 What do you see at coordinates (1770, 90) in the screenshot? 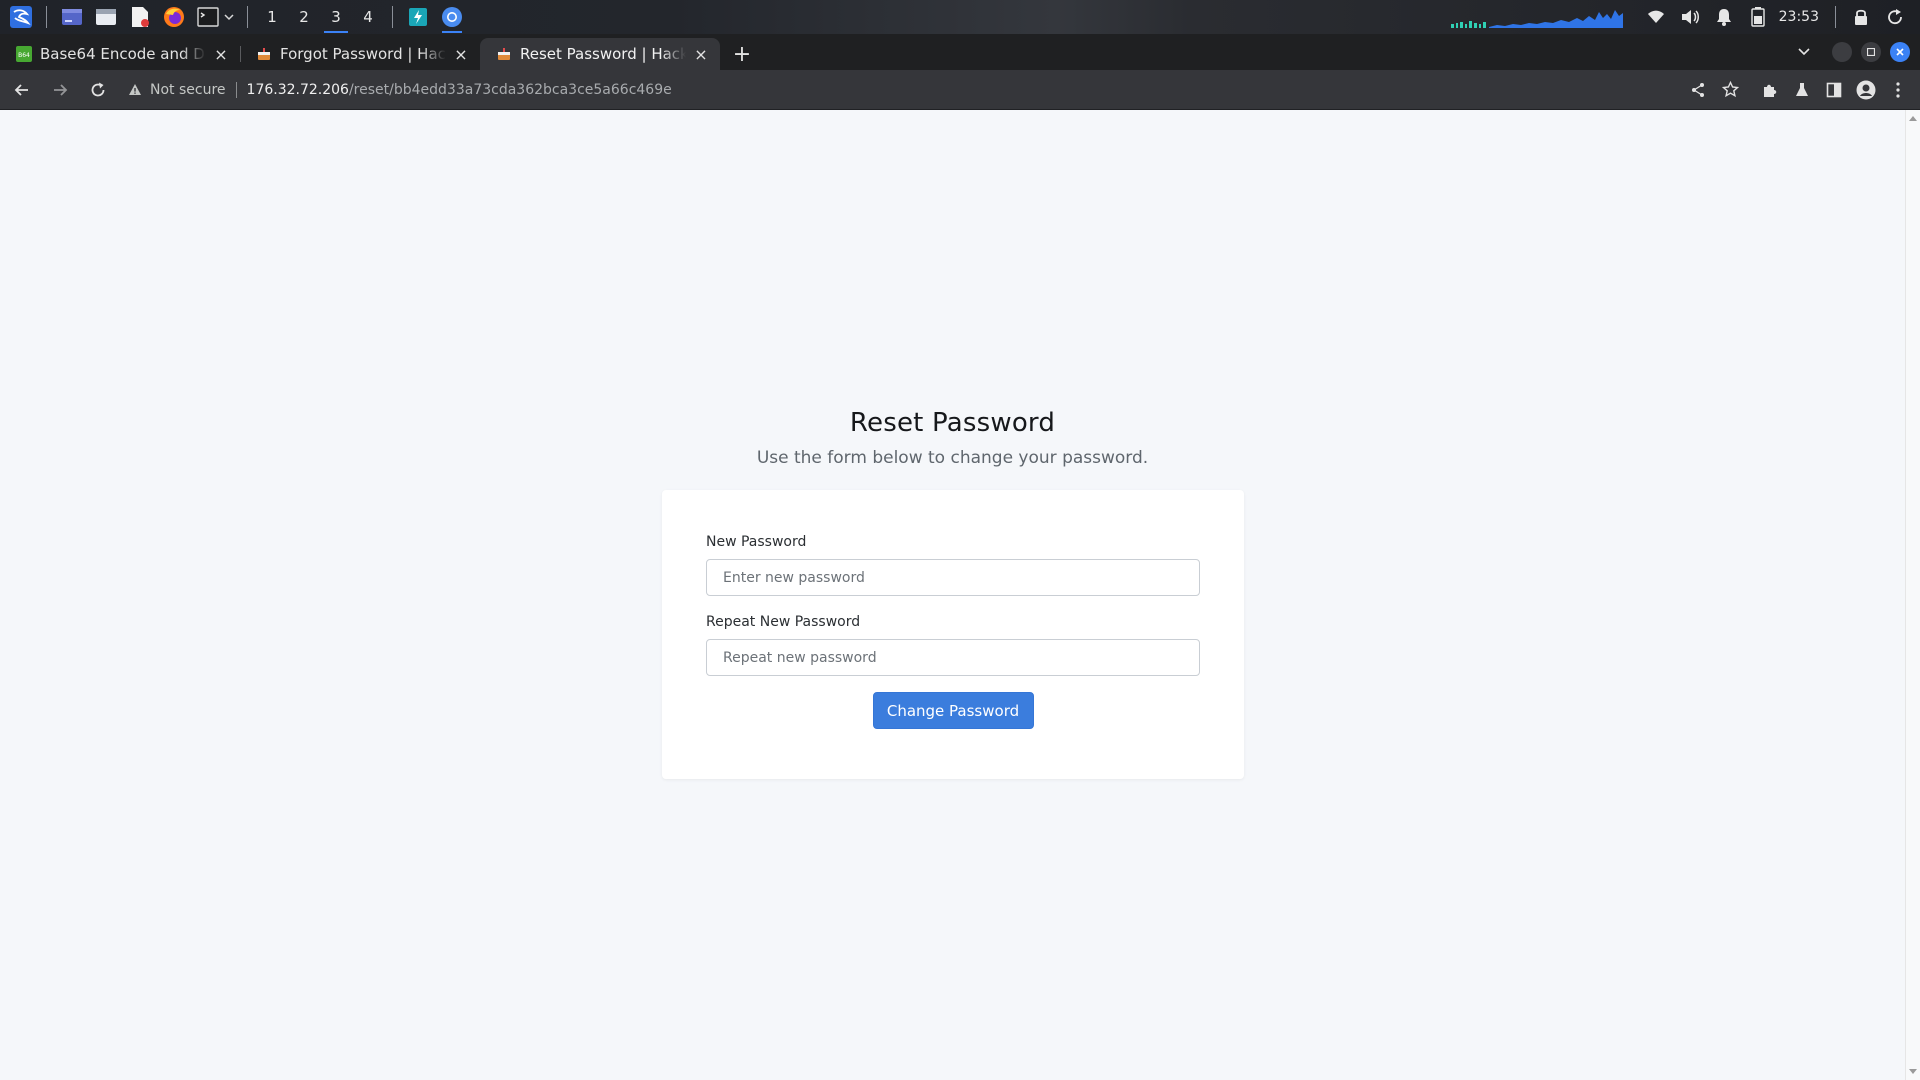
I see `extensions-puzzle-icon` at bounding box center [1770, 90].